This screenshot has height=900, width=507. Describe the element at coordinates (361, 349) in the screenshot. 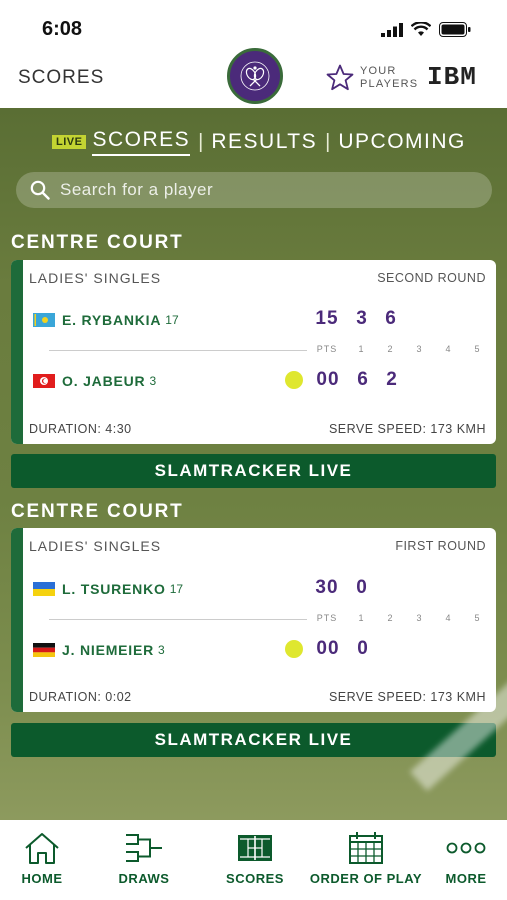

I see `col-label: 1` at that location.